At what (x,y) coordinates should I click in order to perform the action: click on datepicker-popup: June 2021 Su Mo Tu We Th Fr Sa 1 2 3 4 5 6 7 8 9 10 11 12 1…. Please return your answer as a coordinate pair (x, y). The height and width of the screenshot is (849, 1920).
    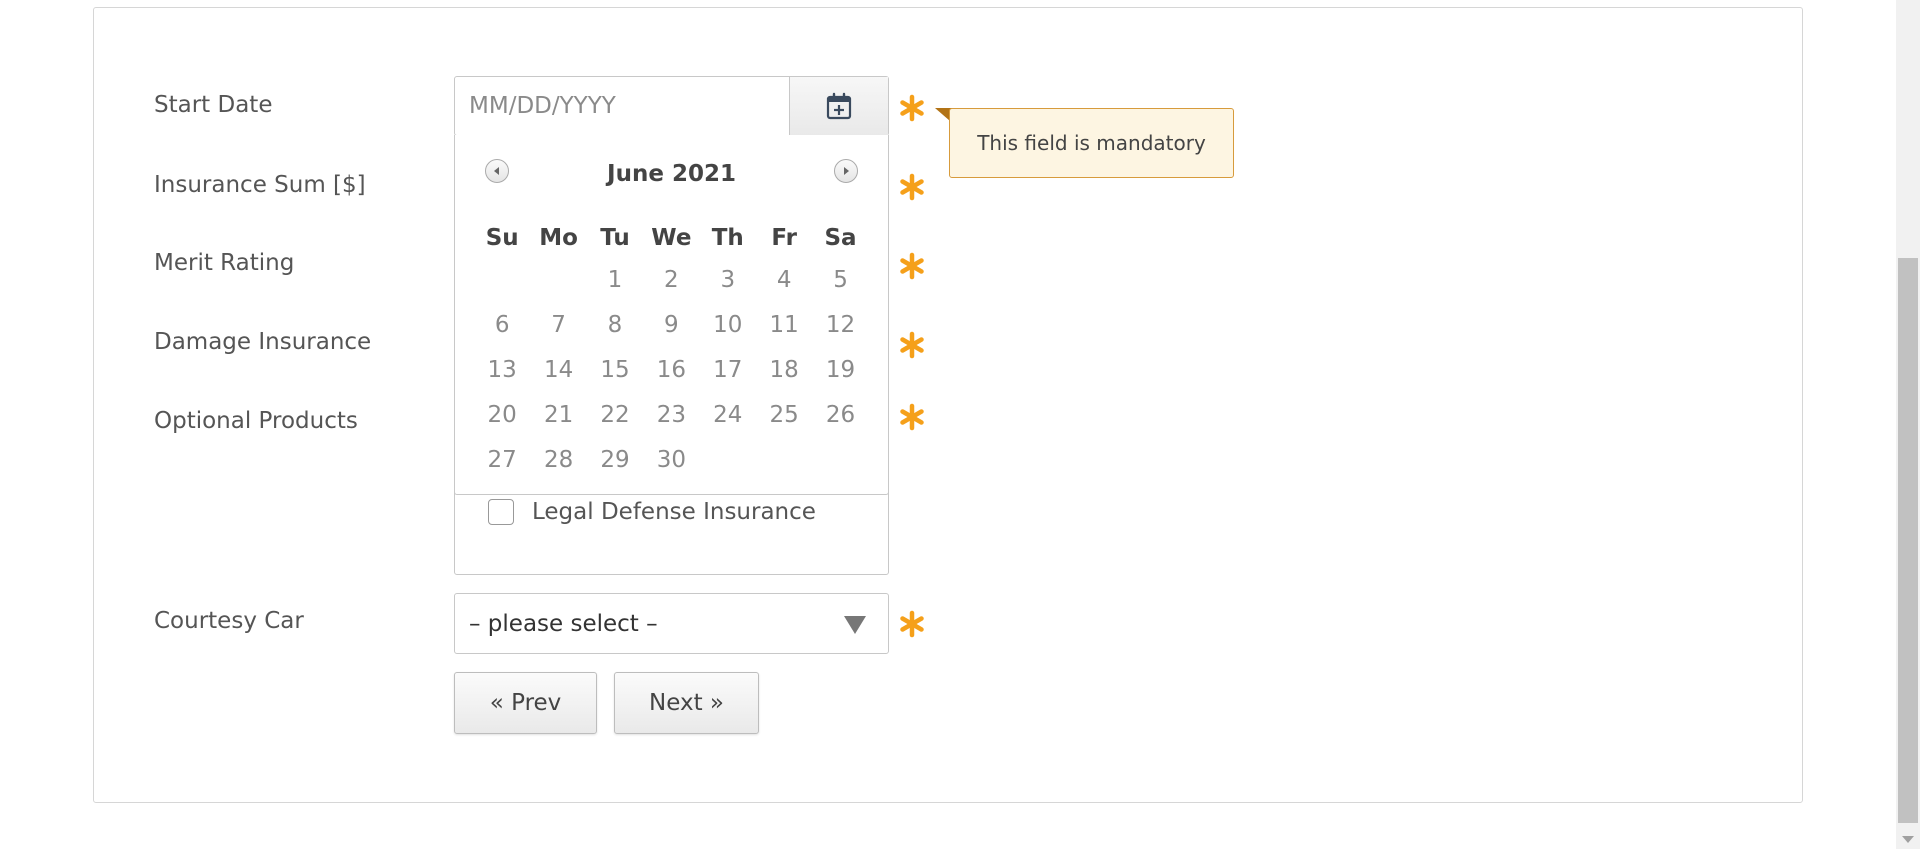
    Looking at the image, I should click on (671, 315).